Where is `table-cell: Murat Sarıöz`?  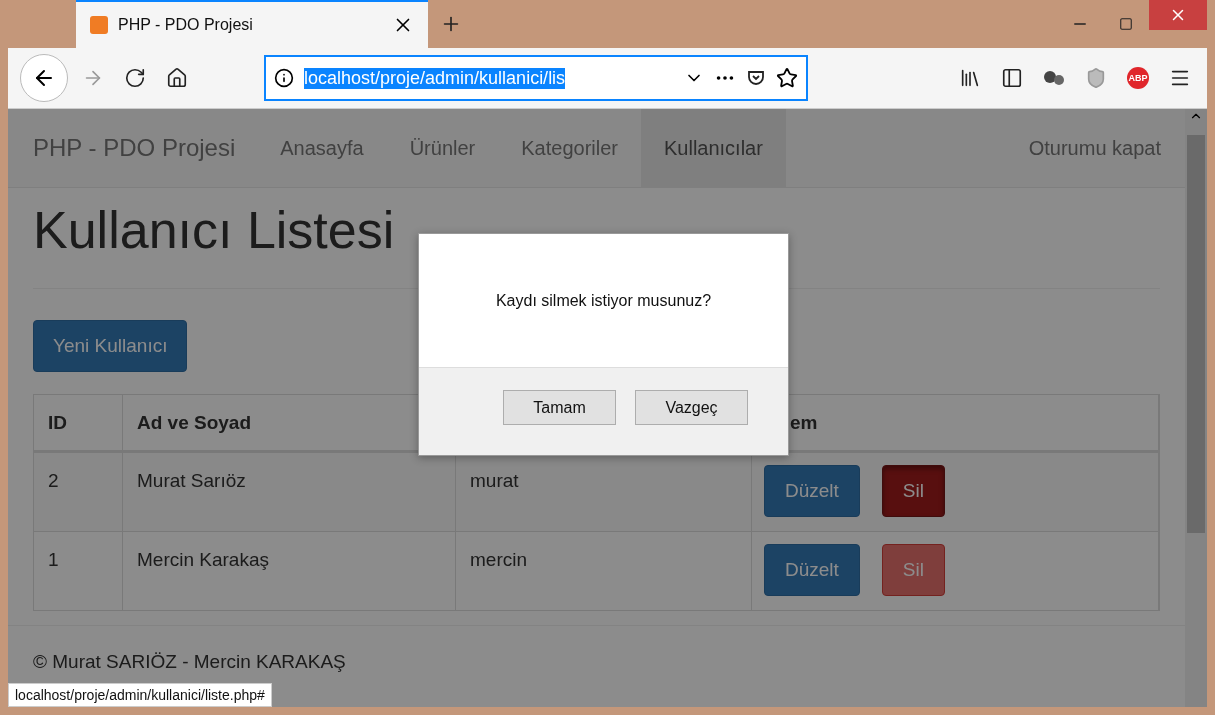 table-cell: Murat Sarıöz is located at coordinates (191, 481).